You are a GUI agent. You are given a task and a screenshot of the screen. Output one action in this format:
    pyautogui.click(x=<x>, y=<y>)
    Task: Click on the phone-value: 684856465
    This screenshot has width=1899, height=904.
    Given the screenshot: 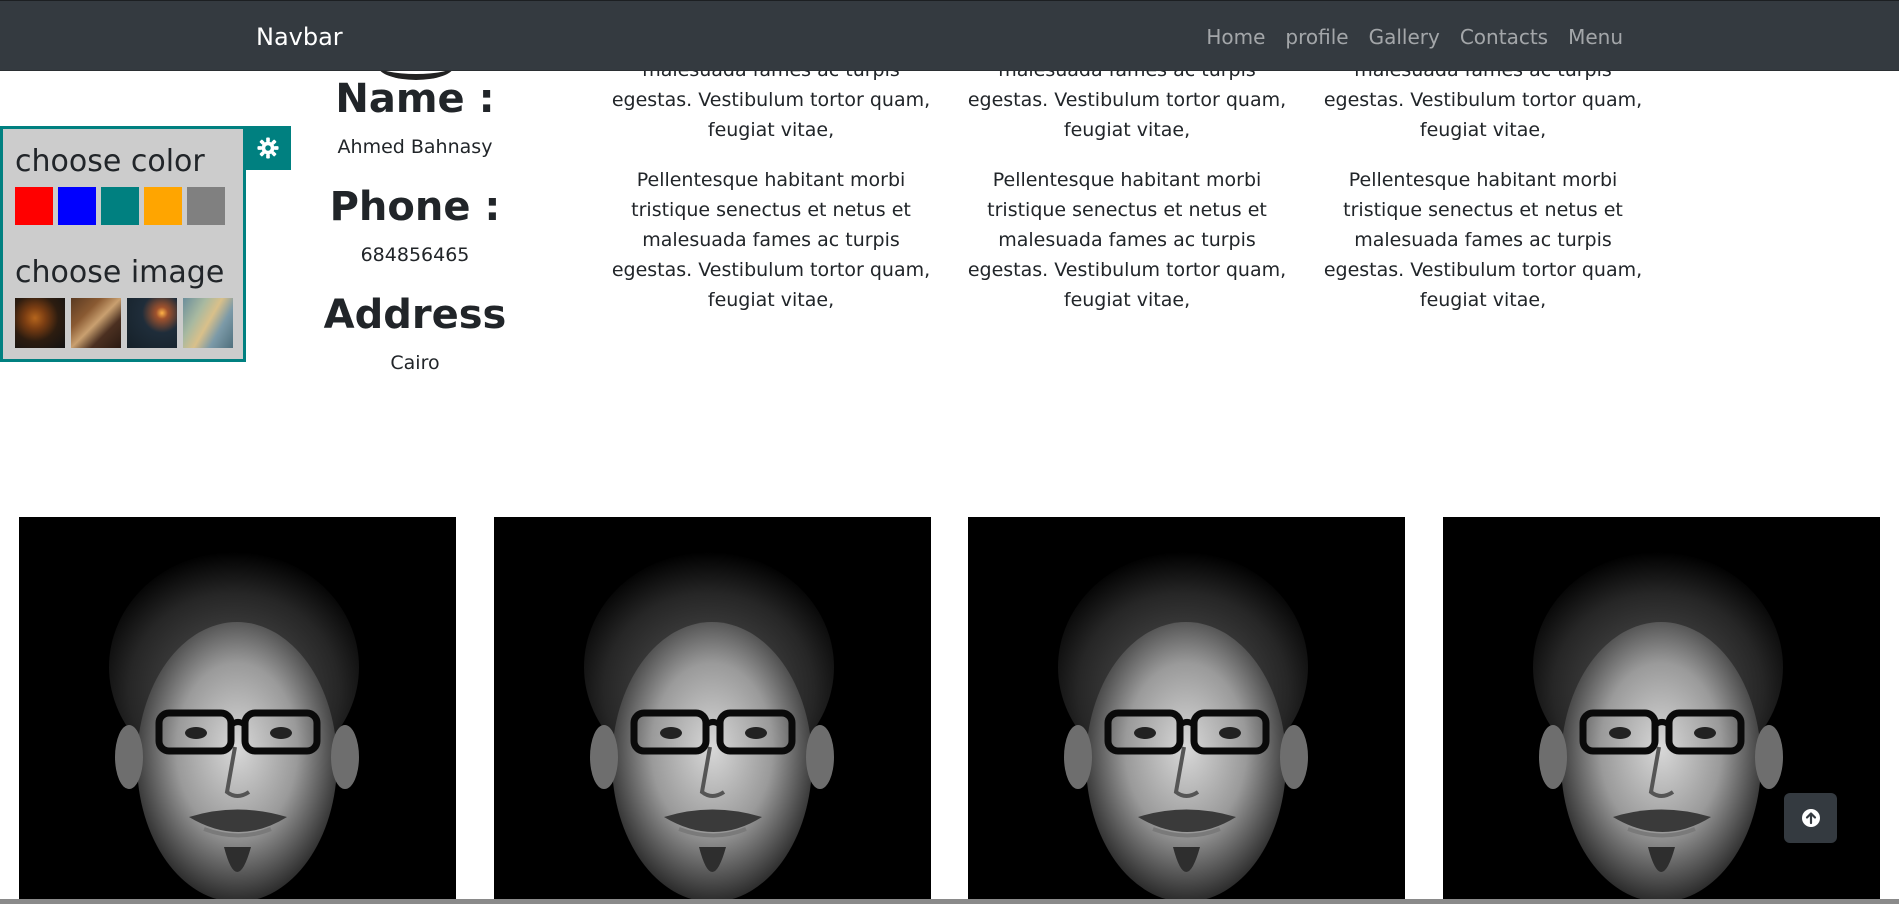 What is the action you would take?
    pyautogui.click(x=415, y=255)
    